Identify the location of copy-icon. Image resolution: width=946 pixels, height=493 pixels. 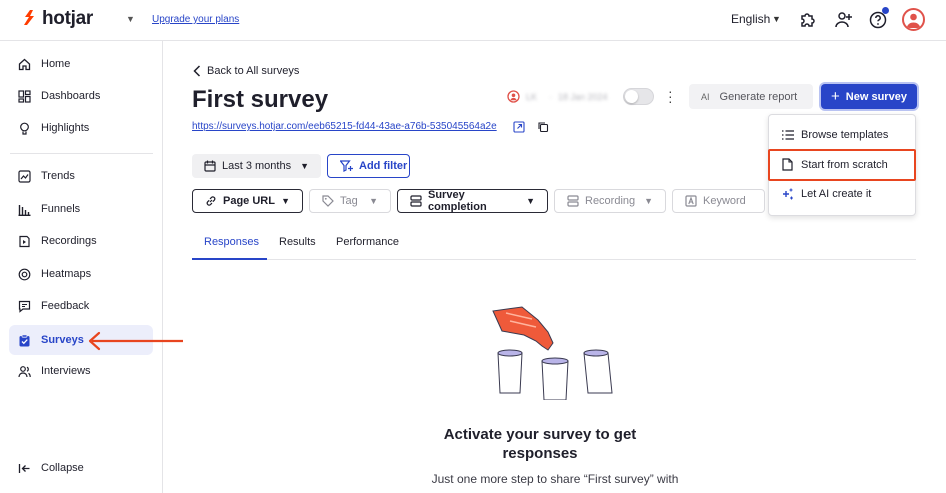
(543, 127).